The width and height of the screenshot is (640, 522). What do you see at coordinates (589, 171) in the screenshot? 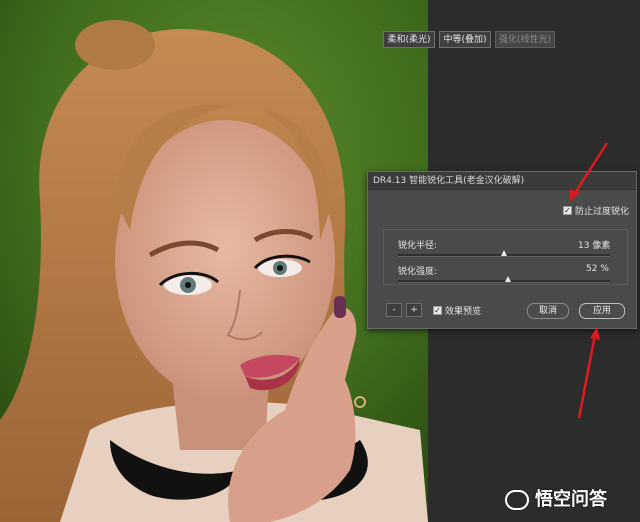
I see `arrow-to-checkbox-icon` at bounding box center [589, 171].